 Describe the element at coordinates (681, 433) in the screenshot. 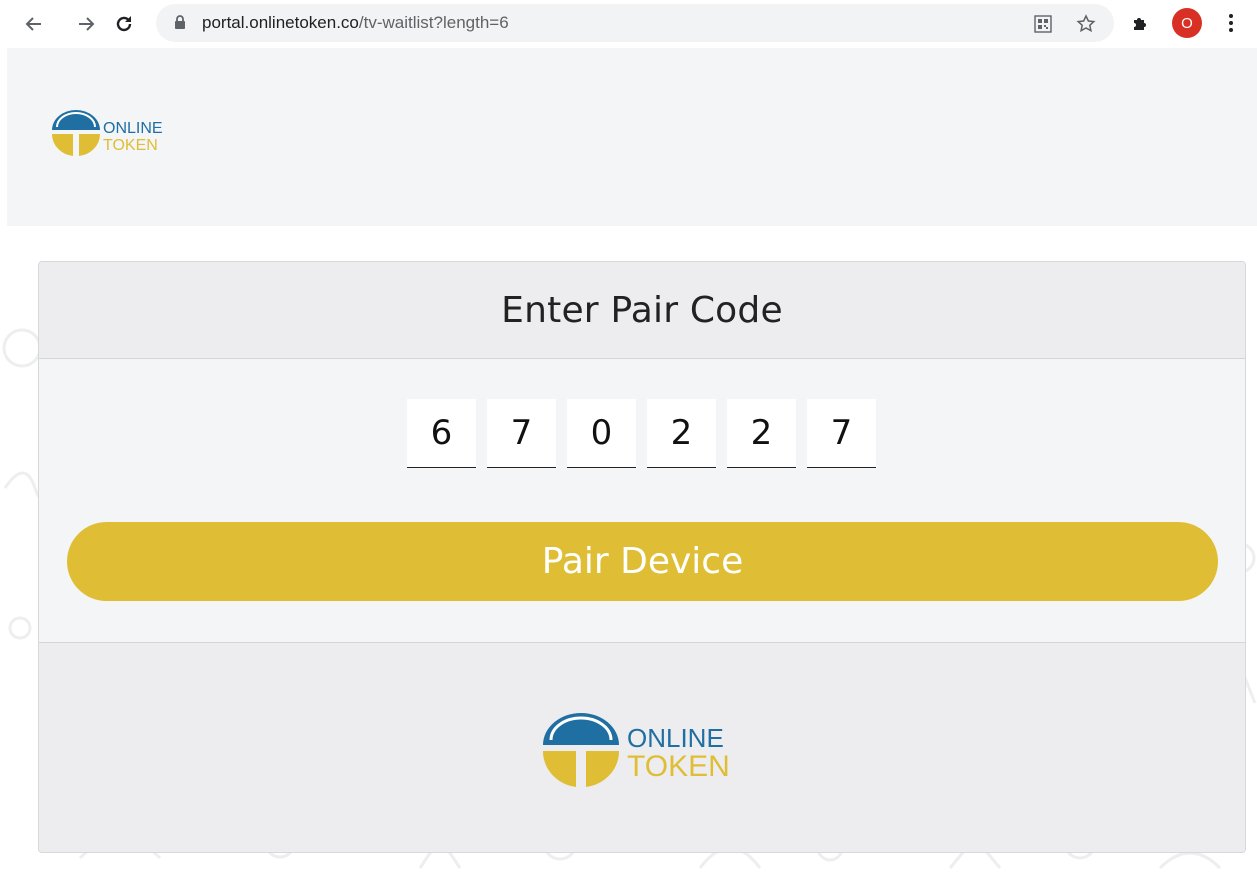

I see `code-digit-4: 2` at that location.